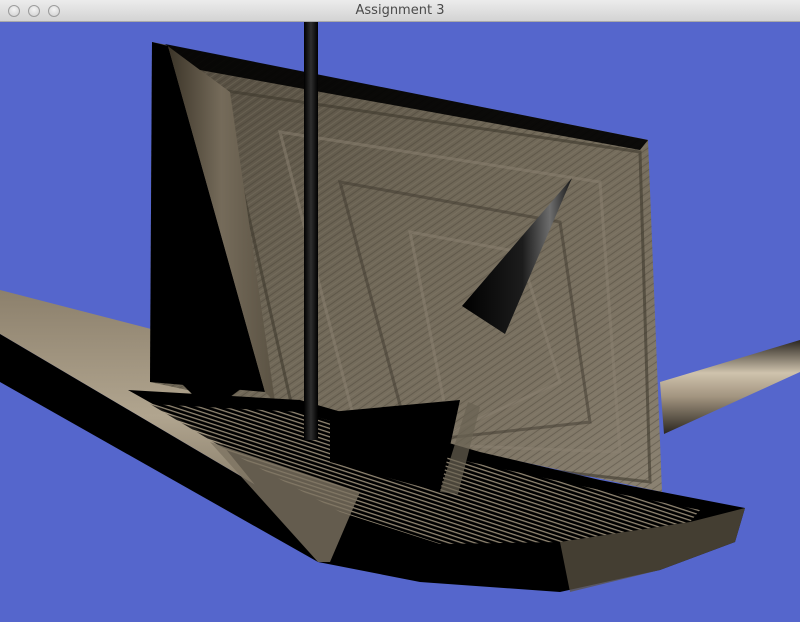  I want to click on title-bar: Assignment 3, so click(400, 11).